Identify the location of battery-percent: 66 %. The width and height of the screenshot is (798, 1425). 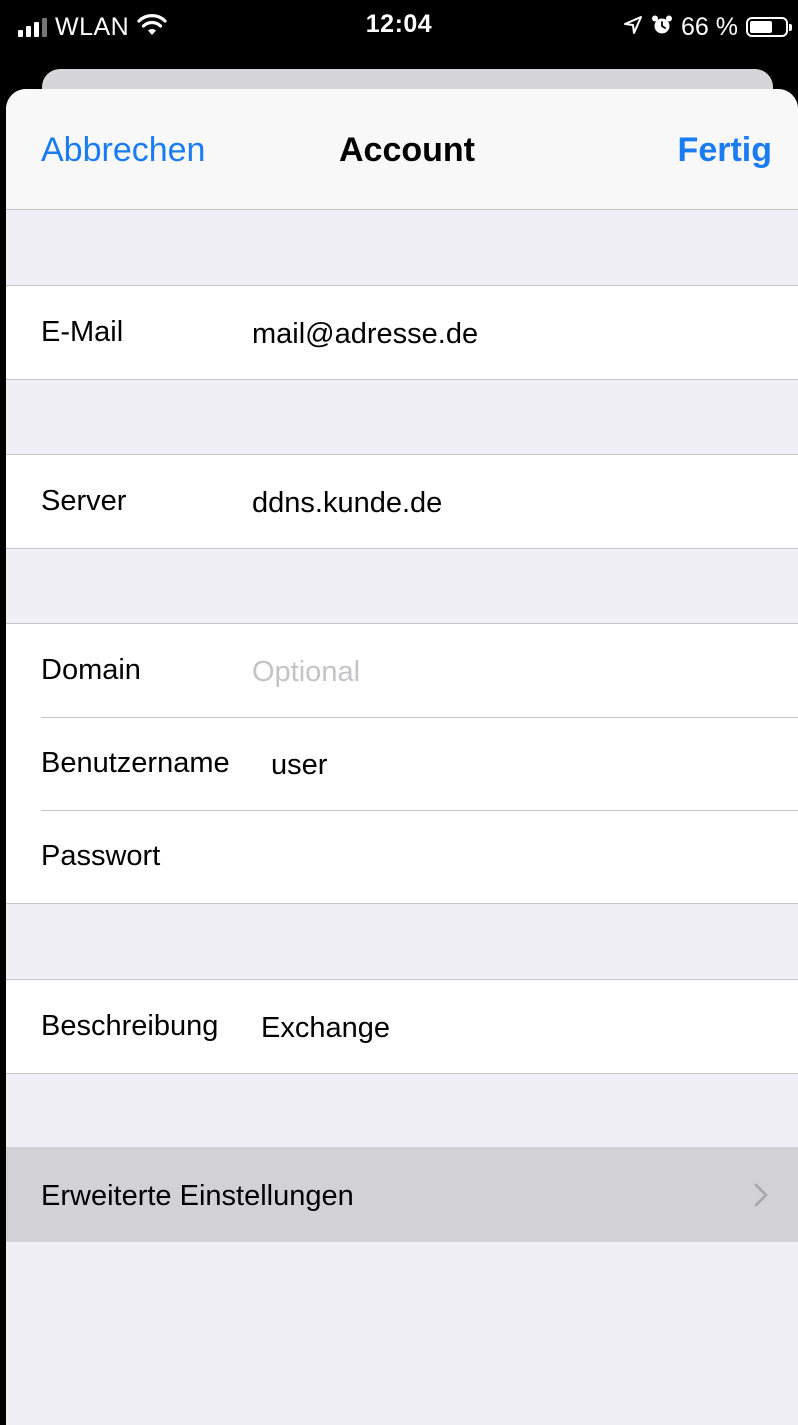
(709, 26).